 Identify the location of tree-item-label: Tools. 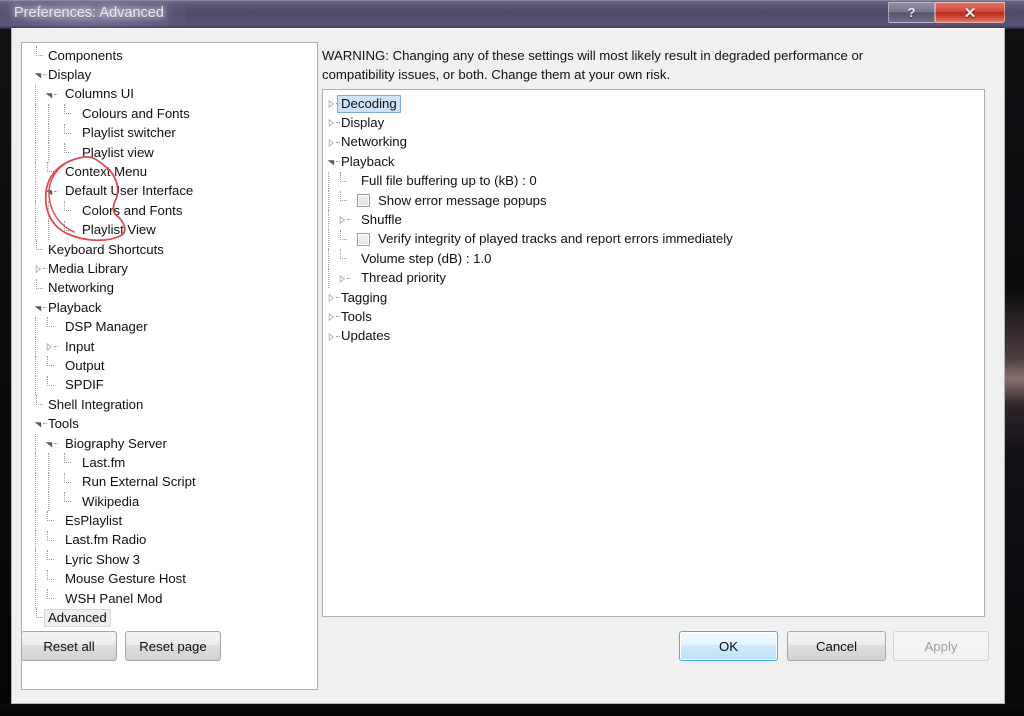
(356, 316).